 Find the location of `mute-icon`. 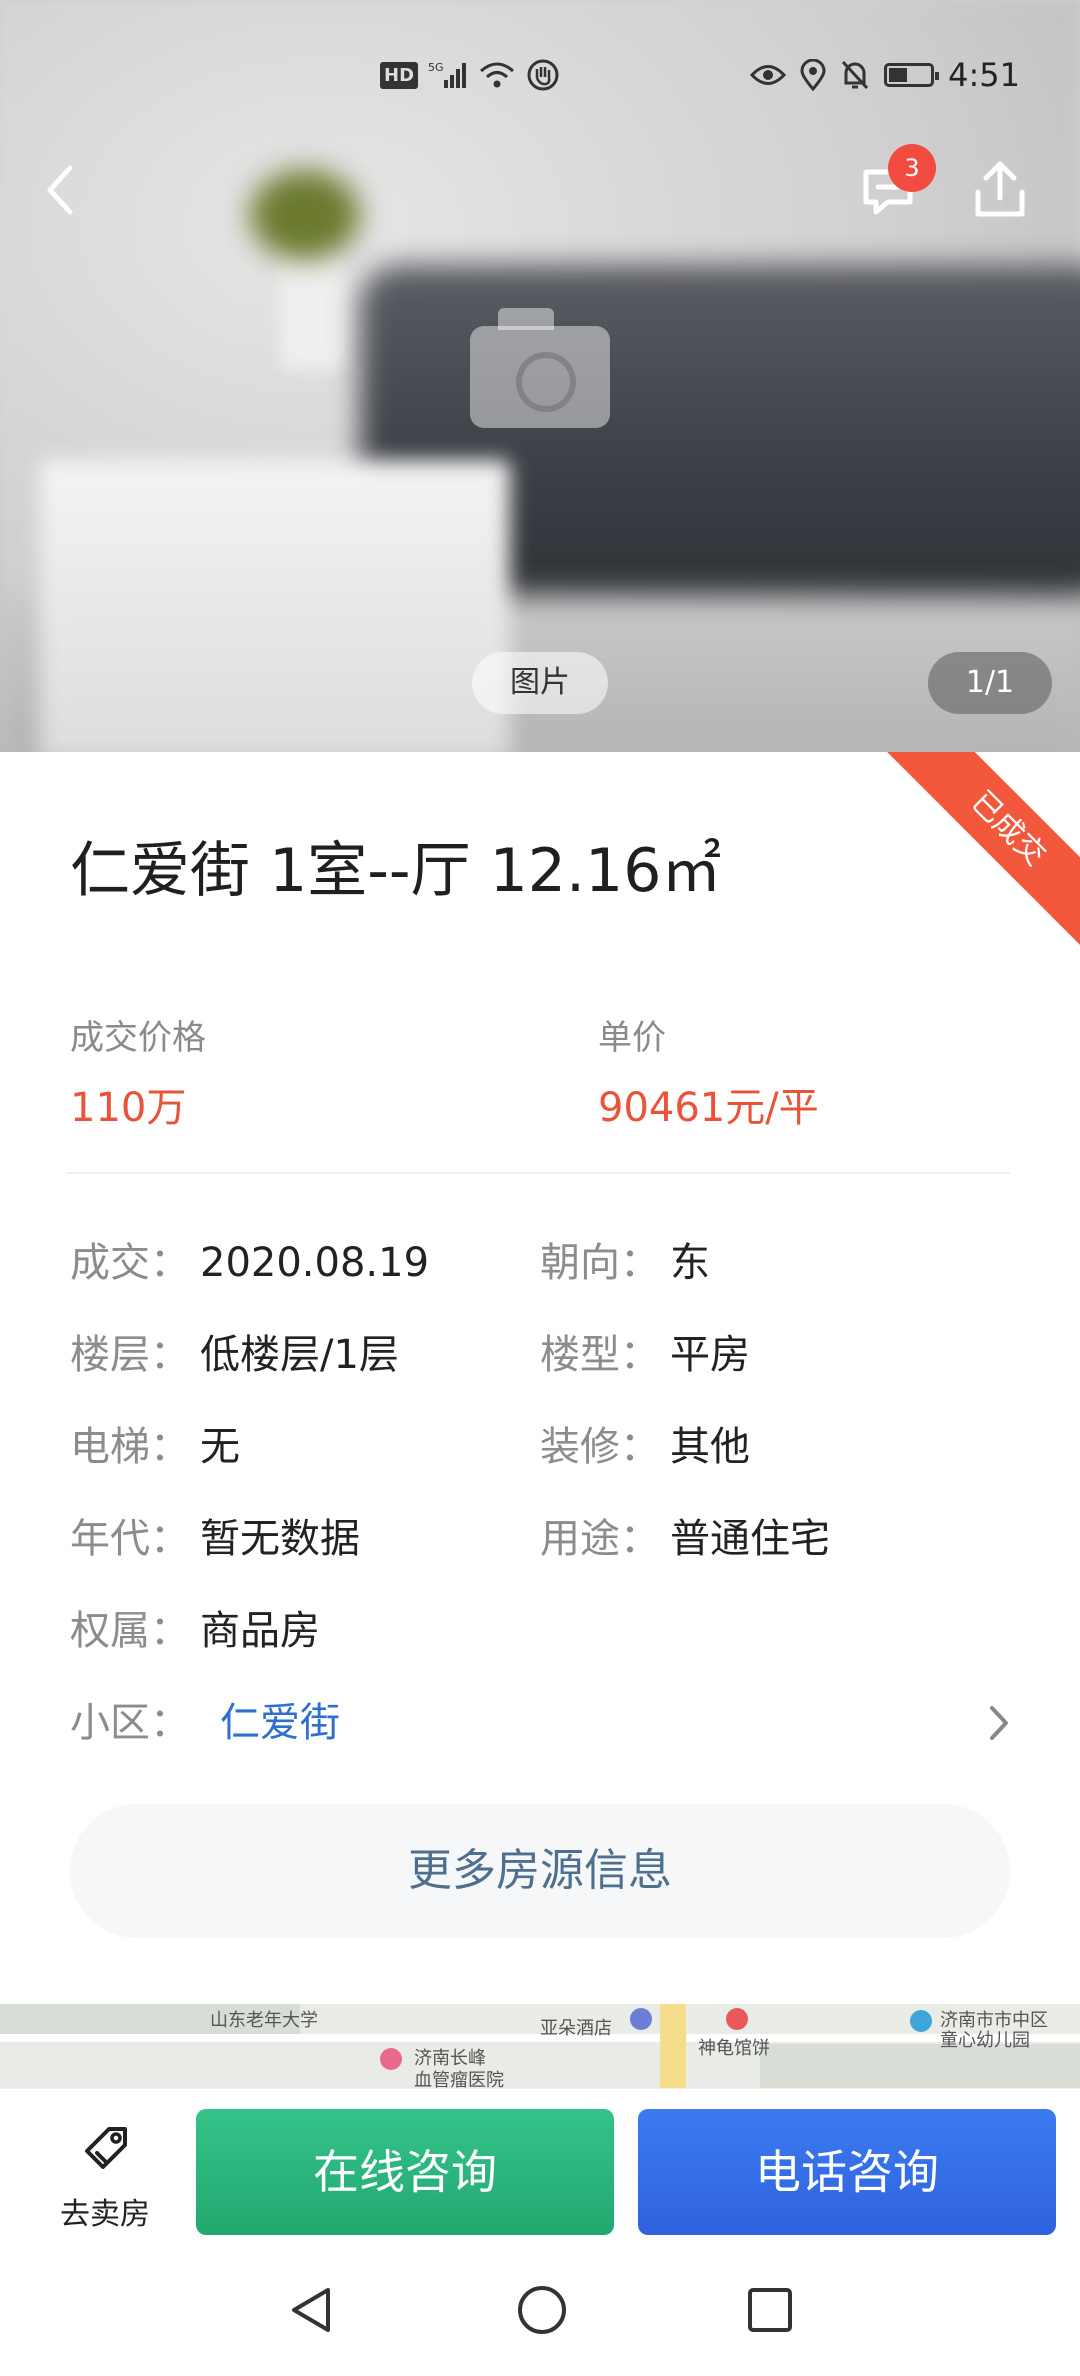

mute-icon is located at coordinates (855, 75).